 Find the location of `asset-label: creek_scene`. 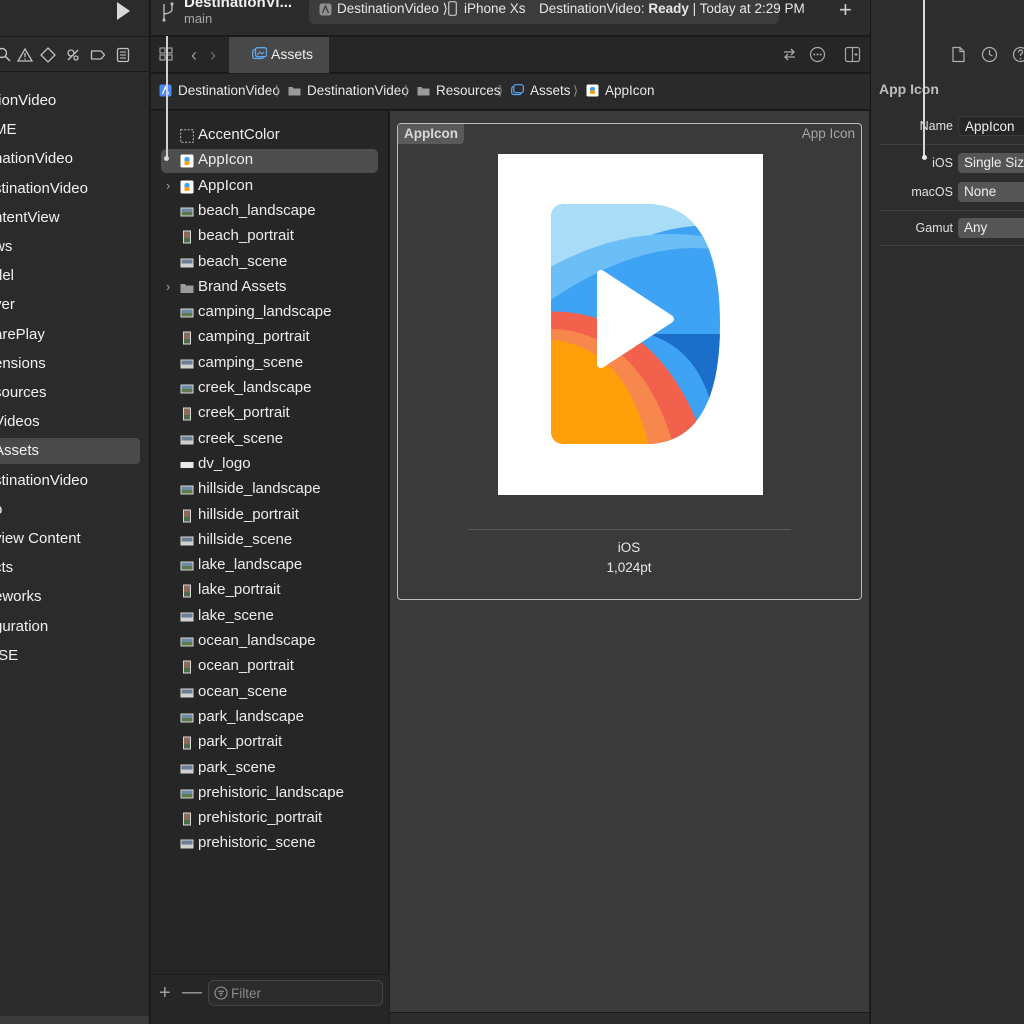

asset-label: creek_scene is located at coordinates (241, 438).